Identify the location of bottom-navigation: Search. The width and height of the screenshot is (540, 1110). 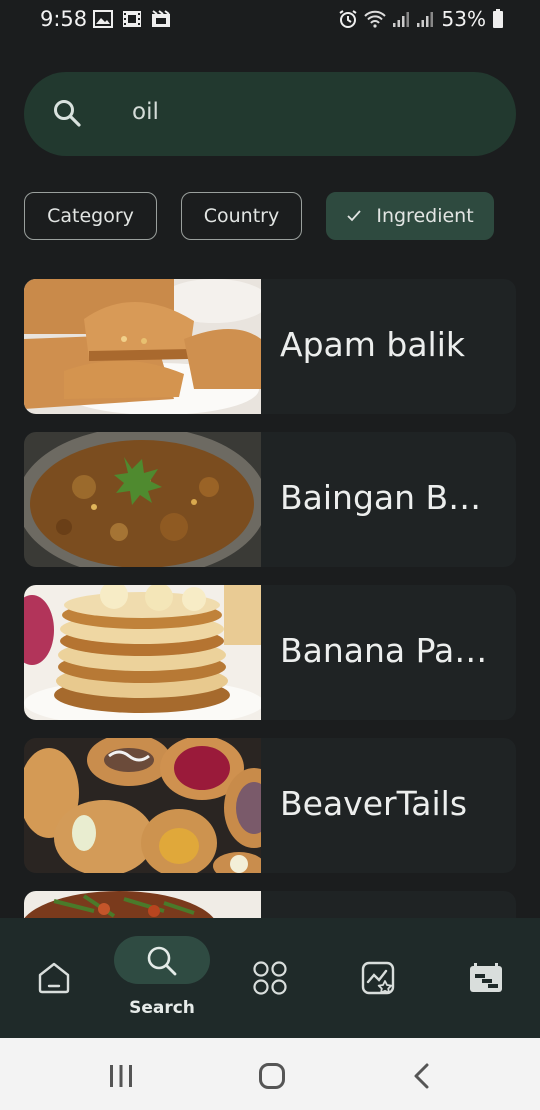
(270, 978).